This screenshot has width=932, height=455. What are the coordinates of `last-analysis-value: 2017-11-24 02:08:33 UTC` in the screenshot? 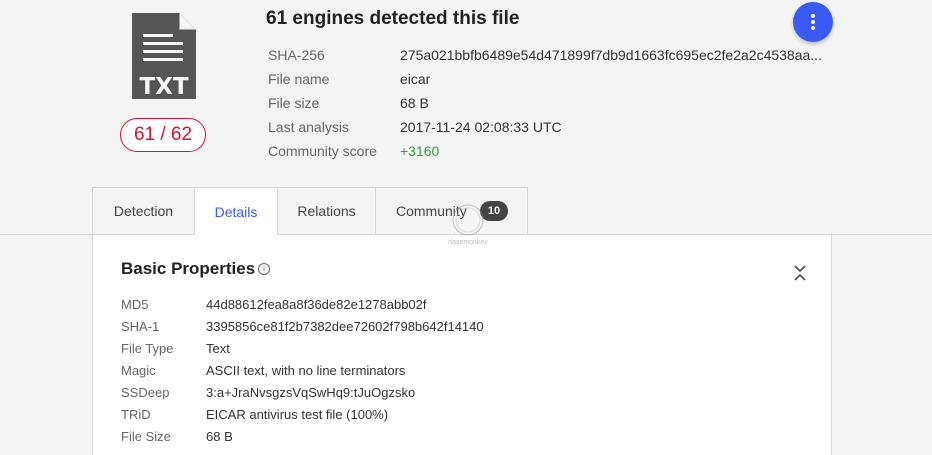 It's located at (481, 127).